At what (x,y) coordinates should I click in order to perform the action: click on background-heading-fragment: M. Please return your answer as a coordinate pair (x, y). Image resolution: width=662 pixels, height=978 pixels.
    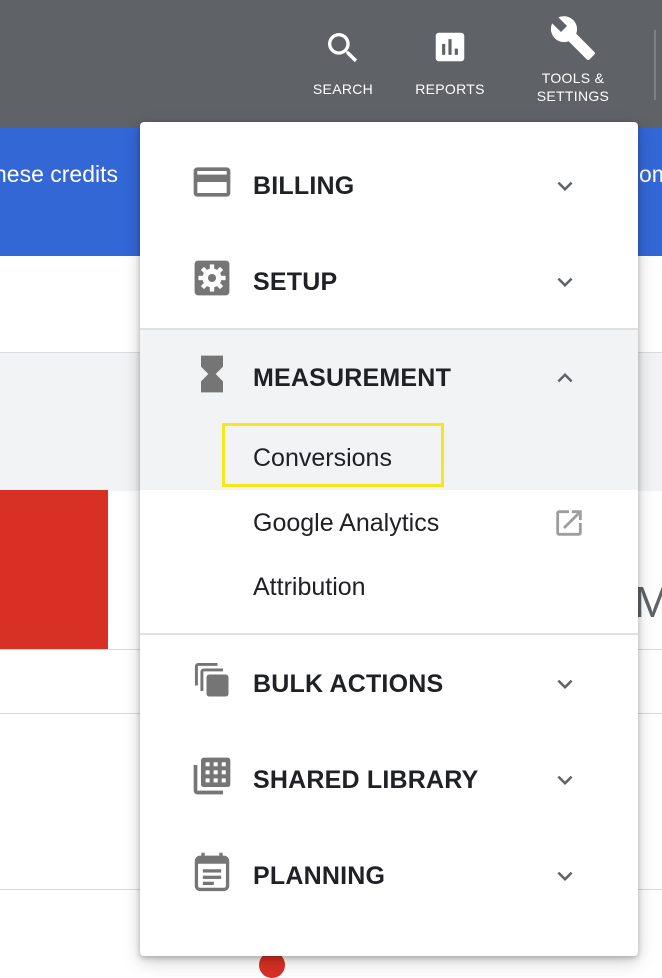
    Looking at the image, I should click on (648, 602).